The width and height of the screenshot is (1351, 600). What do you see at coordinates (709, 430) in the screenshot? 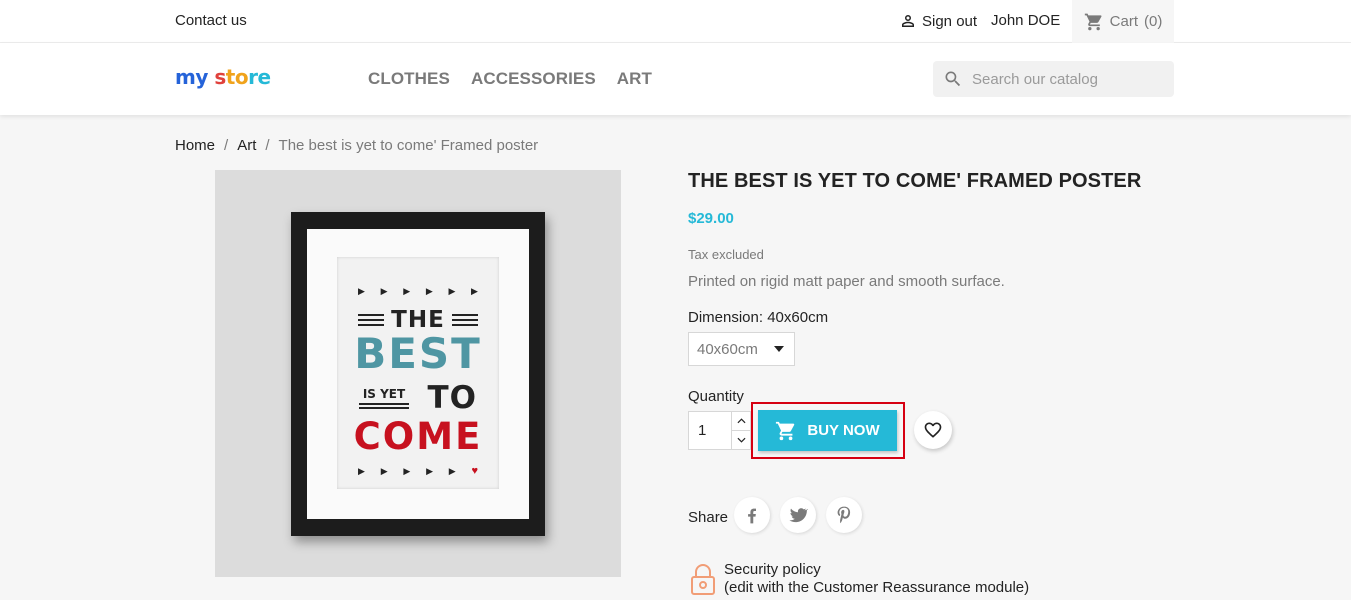
I see `quantity-input` at bounding box center [709, 430].